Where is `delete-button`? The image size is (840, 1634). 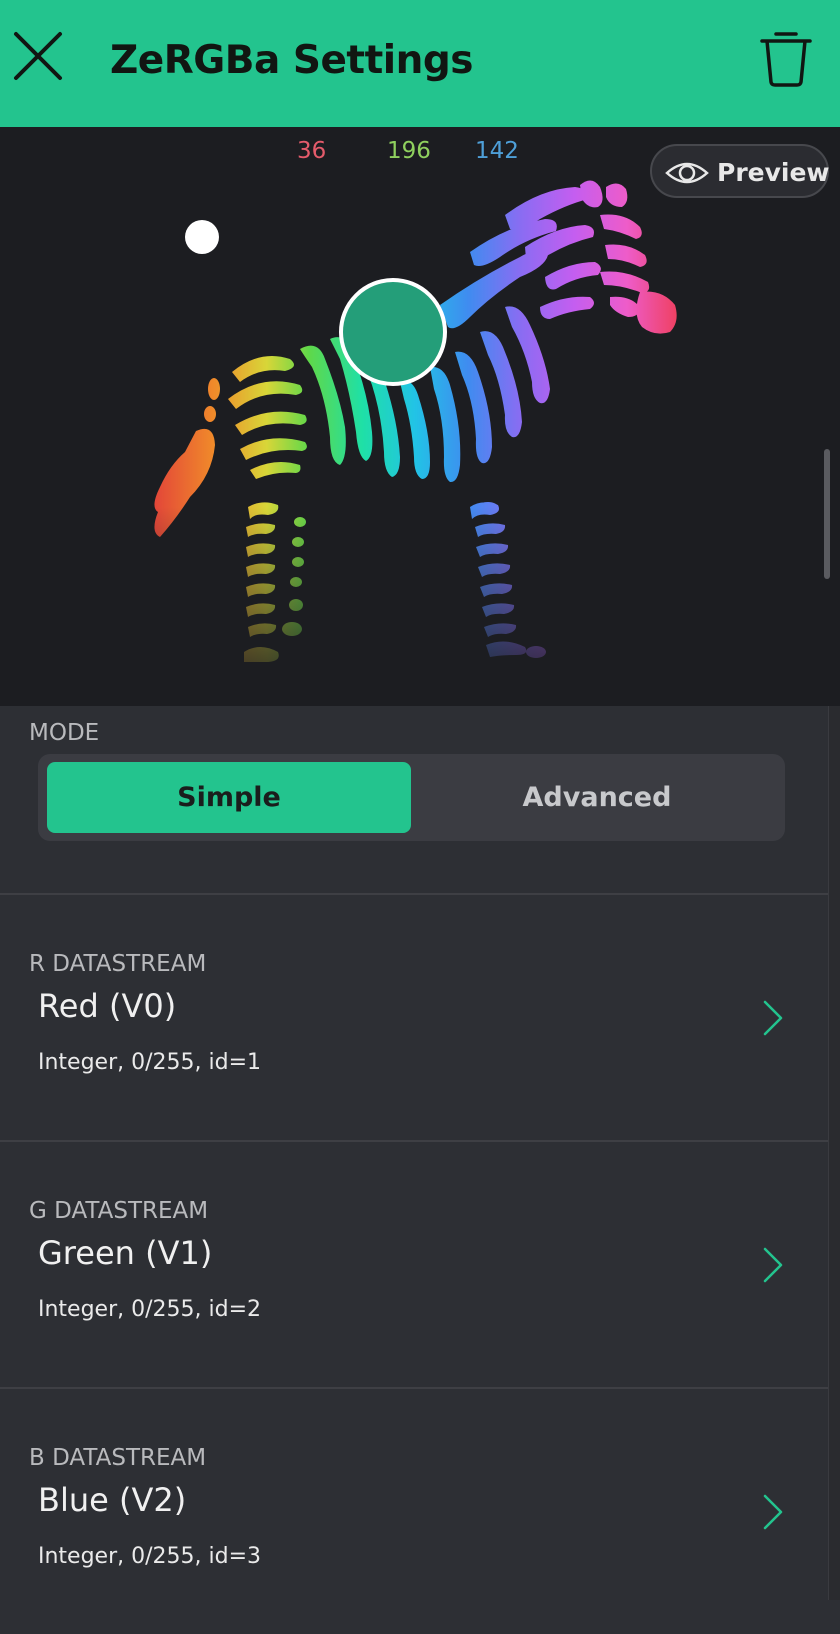
delete-button is located at coordinates (786, 57).